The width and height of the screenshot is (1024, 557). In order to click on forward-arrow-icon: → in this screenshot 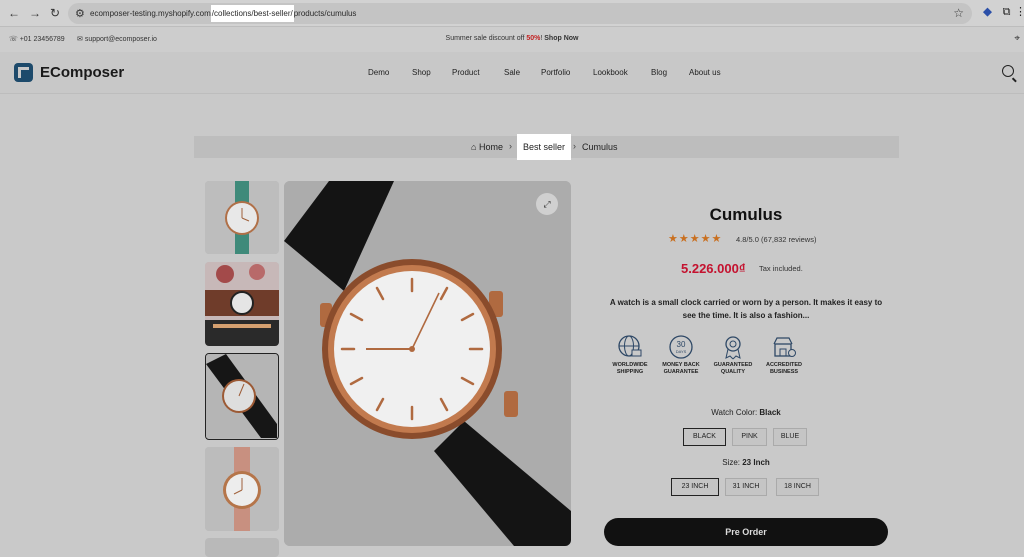, I will do `click(35, 13)`.